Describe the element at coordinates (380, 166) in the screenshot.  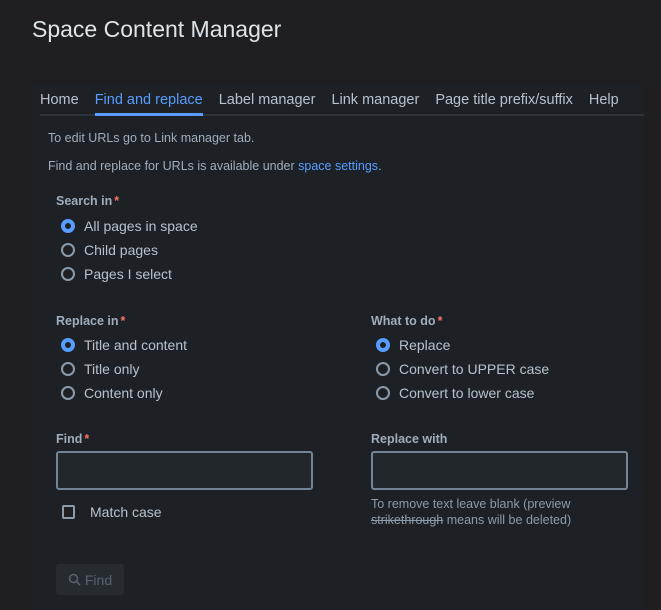
I see `info-period: .` at that location.